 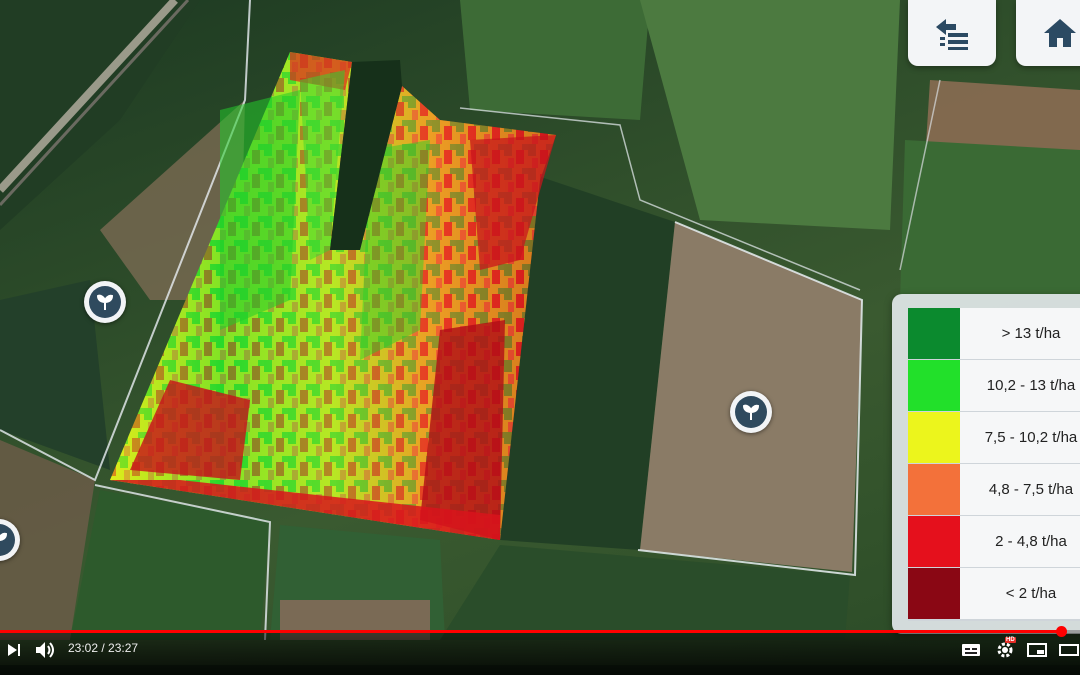 I want to click on legend-item: < 2 t/ha, so click(x=994, y=594).